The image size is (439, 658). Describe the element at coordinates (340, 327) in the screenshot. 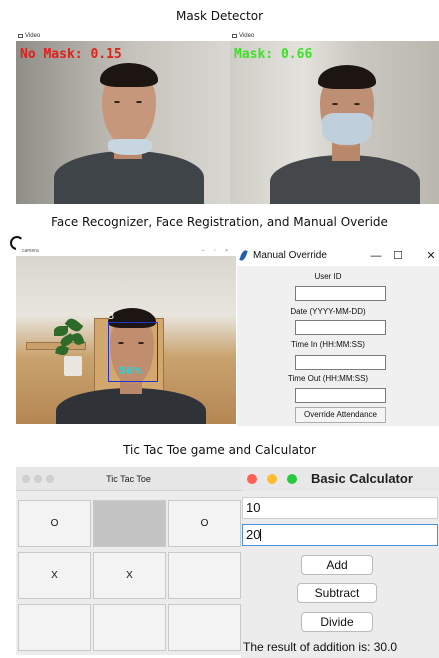

I see `date-input` at that location.